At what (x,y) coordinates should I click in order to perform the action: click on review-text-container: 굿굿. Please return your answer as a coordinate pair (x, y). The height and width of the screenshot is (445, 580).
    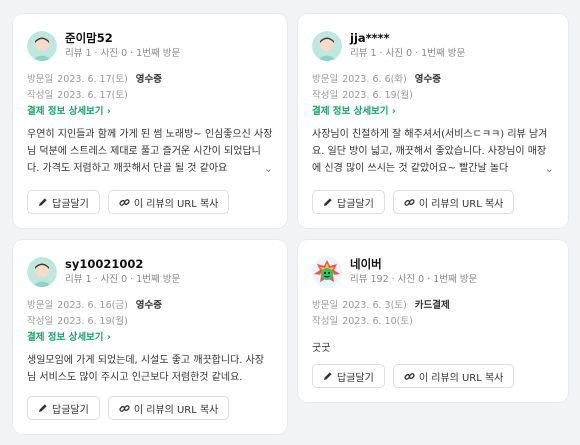
    Looking at the image, I should click on (433, 348).